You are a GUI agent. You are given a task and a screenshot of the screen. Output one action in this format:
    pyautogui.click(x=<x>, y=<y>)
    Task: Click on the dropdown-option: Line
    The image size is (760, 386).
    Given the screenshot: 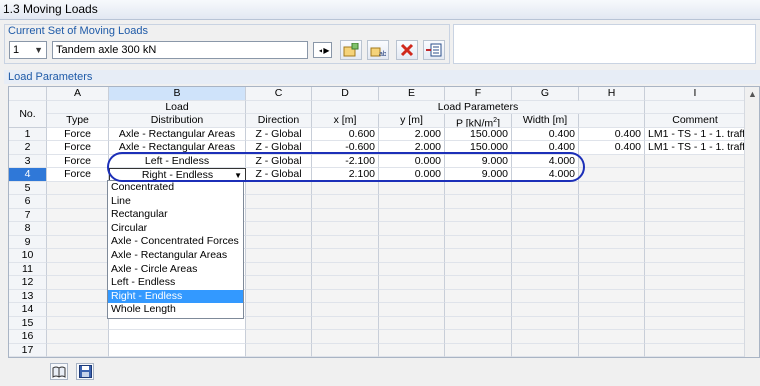 What is the action you would take?
    pyautogui.click(x=175, y=202)
    